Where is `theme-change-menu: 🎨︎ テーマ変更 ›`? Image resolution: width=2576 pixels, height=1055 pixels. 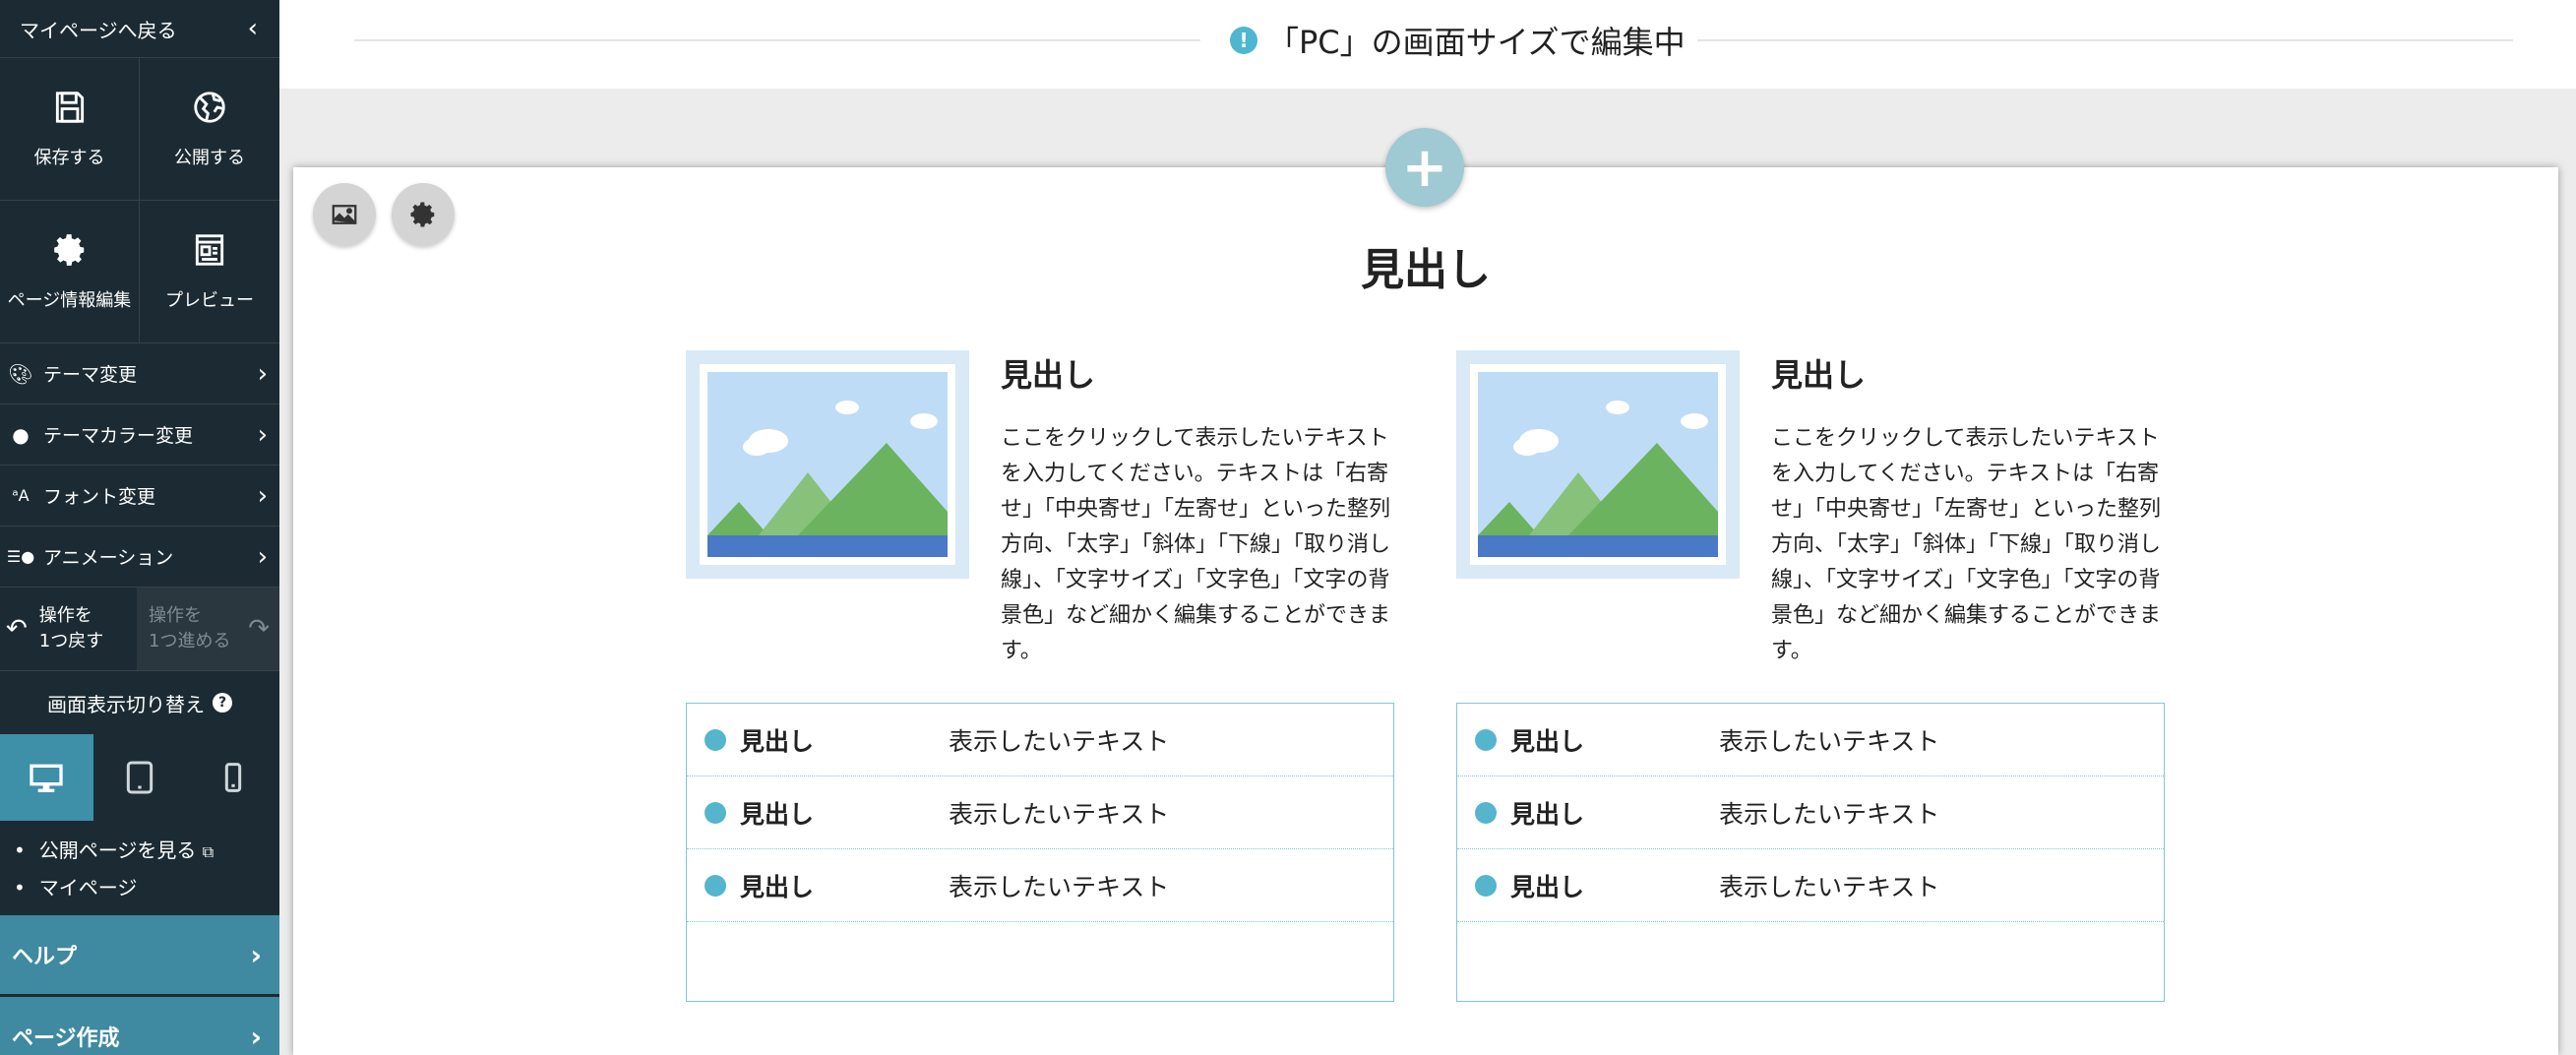
theme-change-menu: 🎨︎ テーマ変更 › is located at coordinates (139, 373).